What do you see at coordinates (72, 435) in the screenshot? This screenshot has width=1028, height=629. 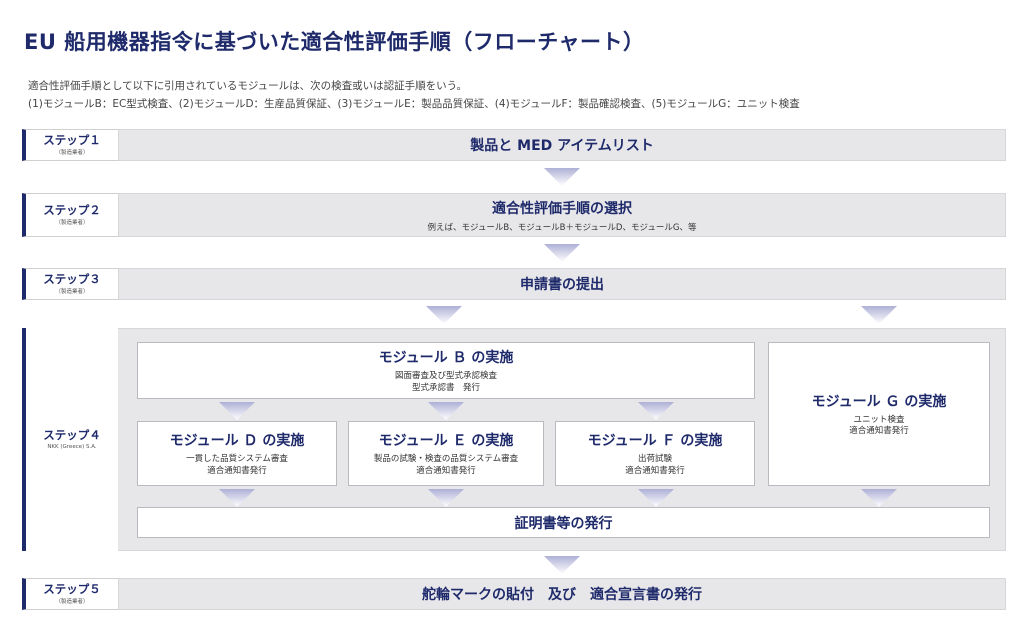 I see `step-4-name: ステップ４` at bounding box center [72, 435].